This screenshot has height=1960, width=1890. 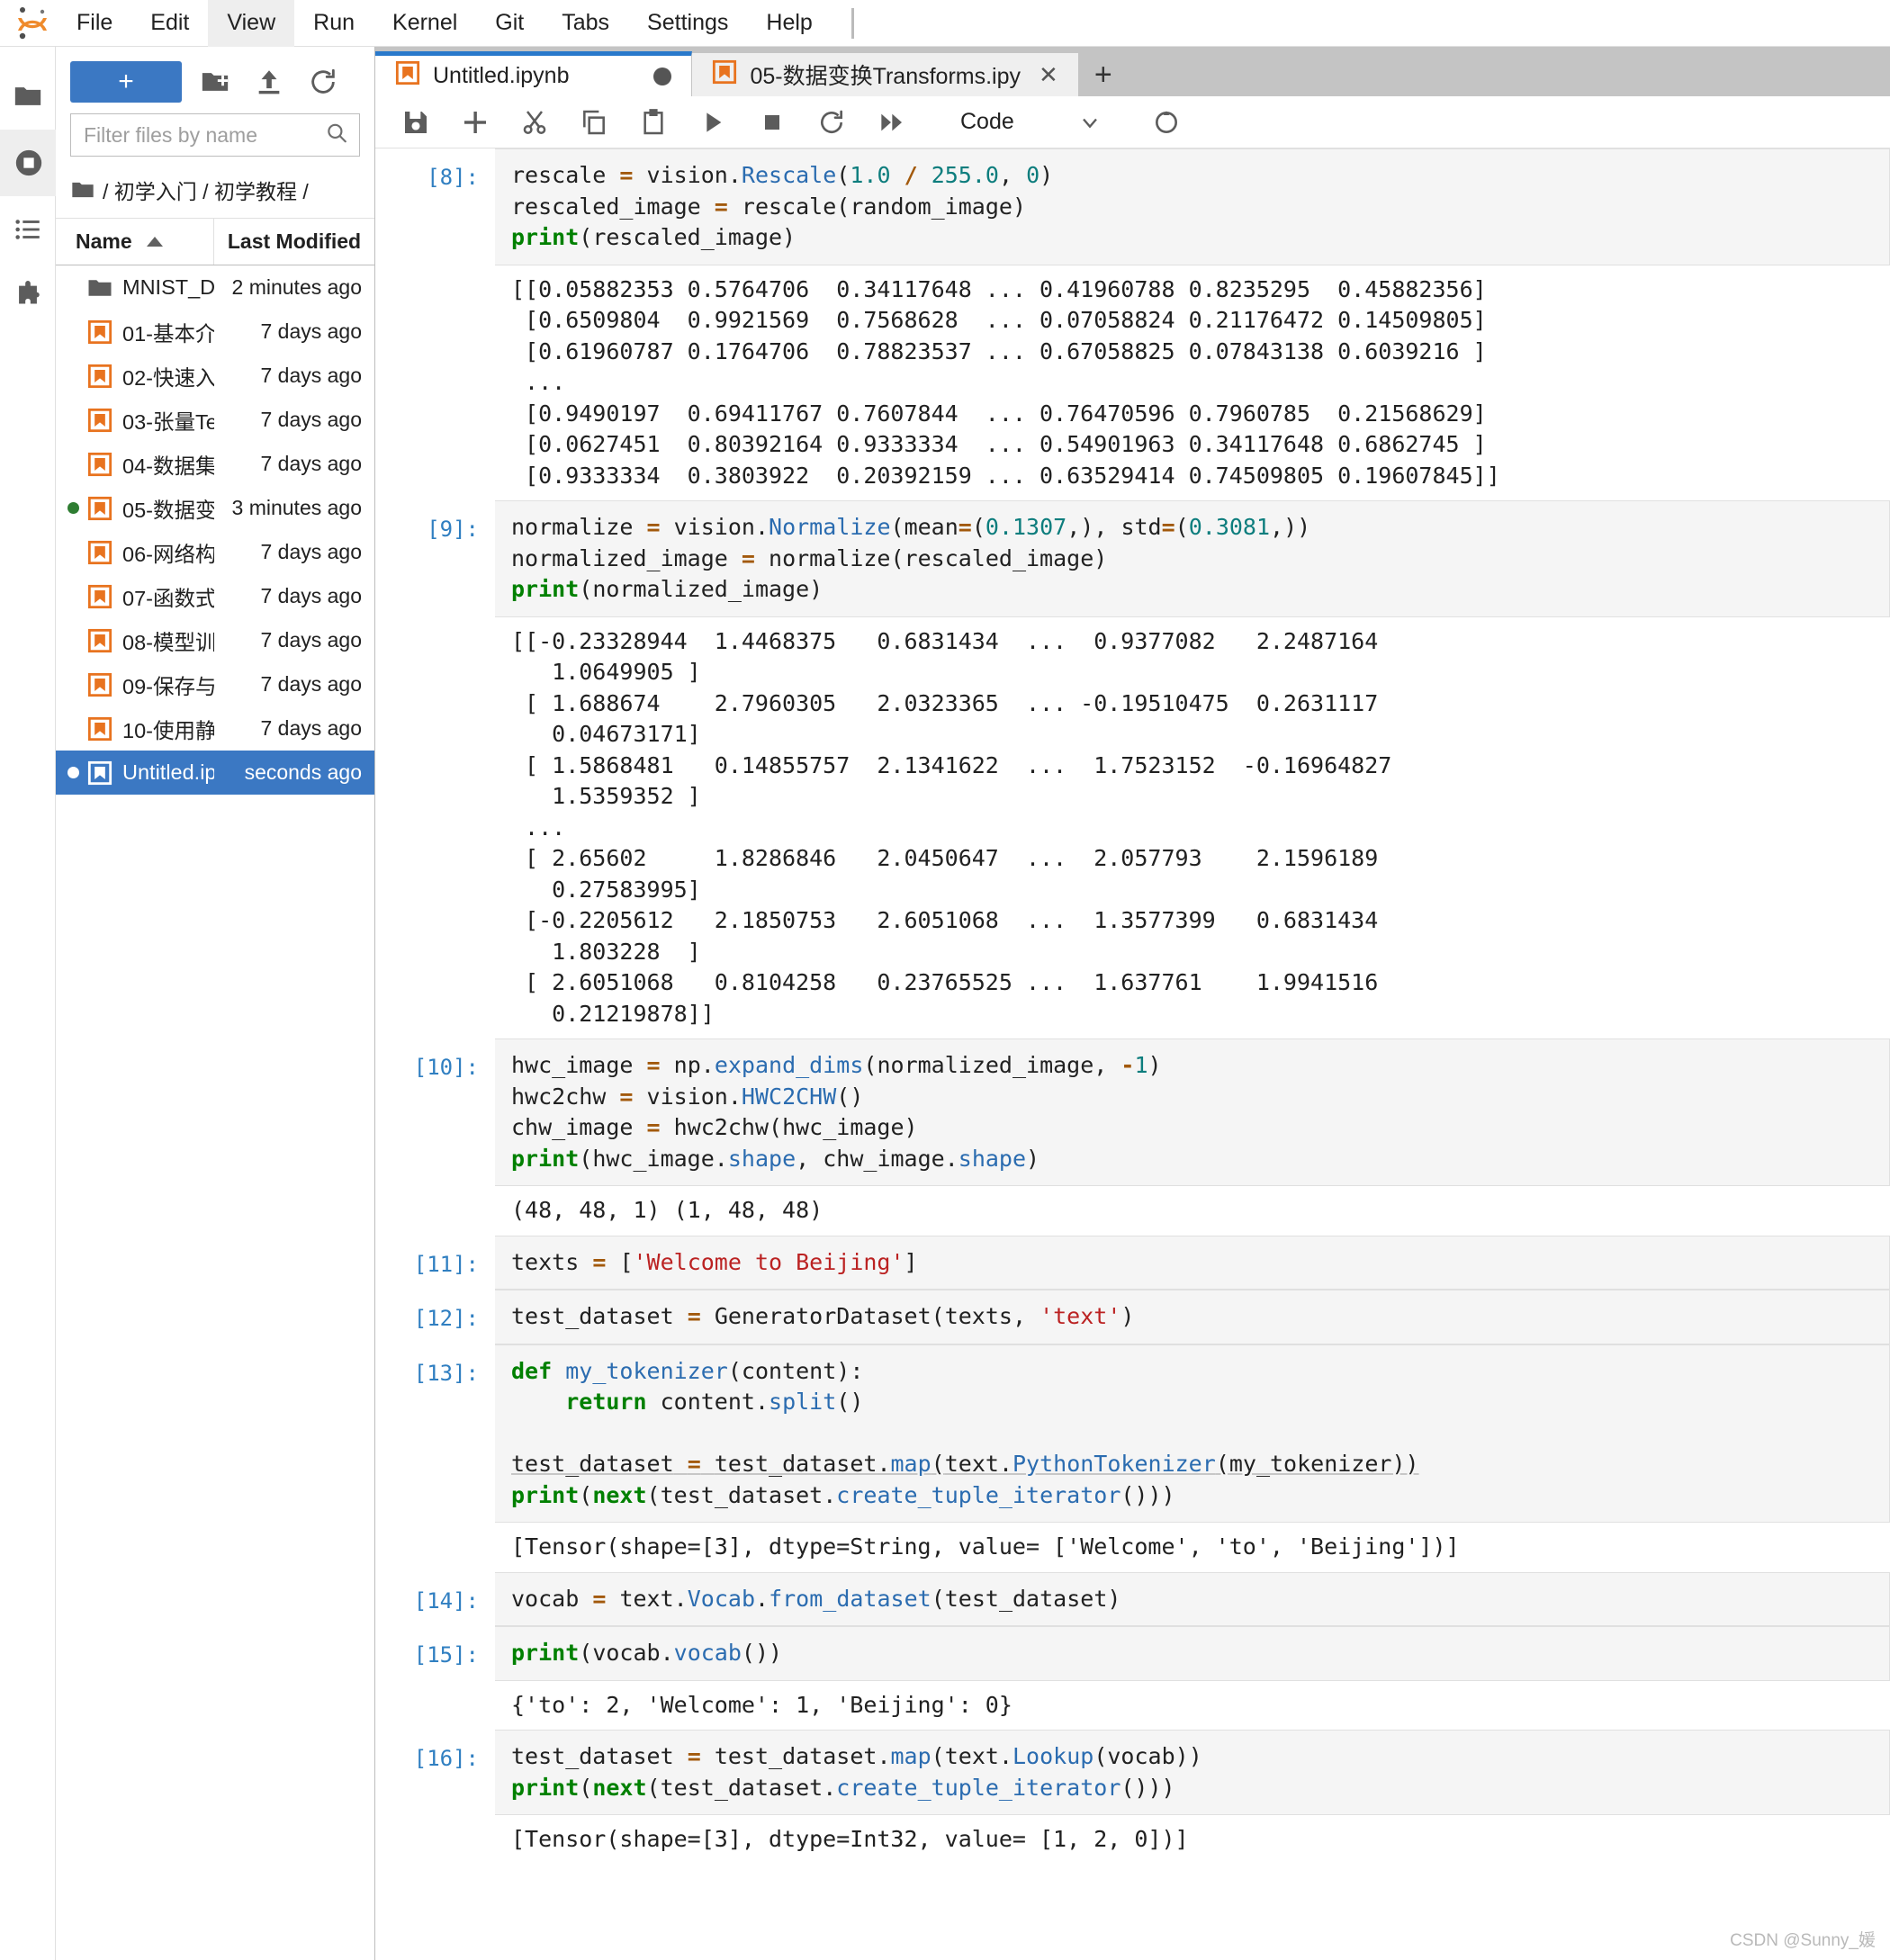 I want to click on run-button, so click(x=713, y=122).